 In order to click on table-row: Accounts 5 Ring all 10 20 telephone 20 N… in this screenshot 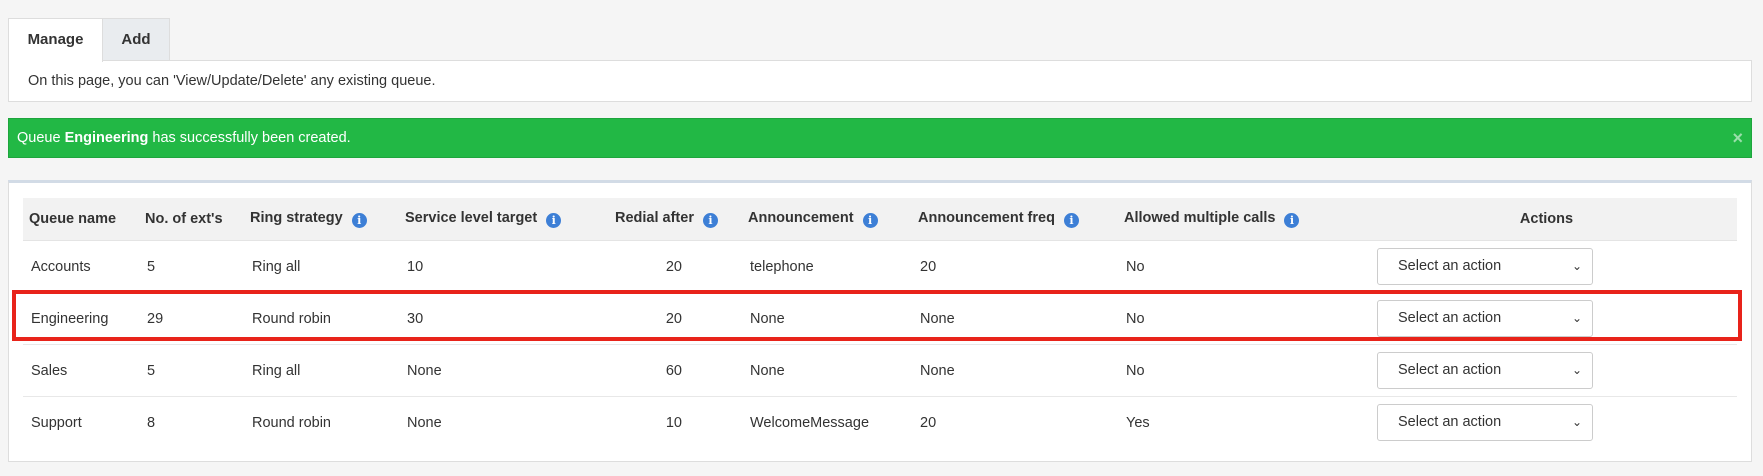, I will do `click(880, 266)`.